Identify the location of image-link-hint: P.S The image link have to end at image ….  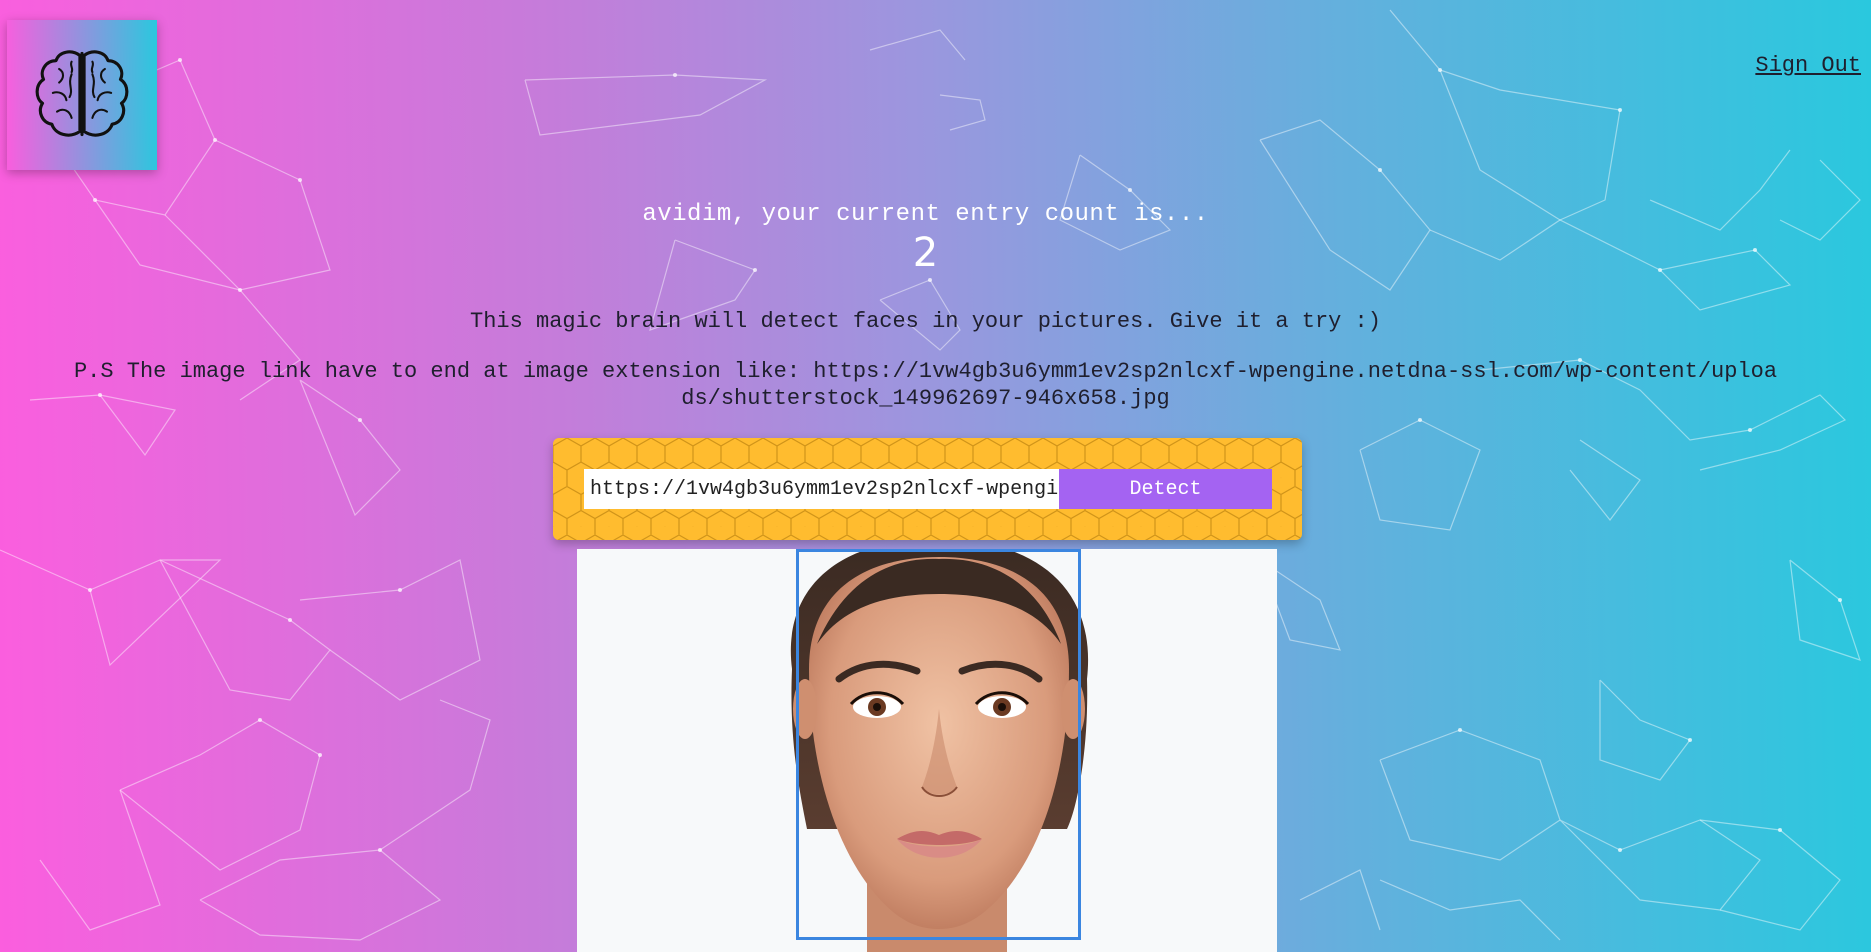
(925, 385).